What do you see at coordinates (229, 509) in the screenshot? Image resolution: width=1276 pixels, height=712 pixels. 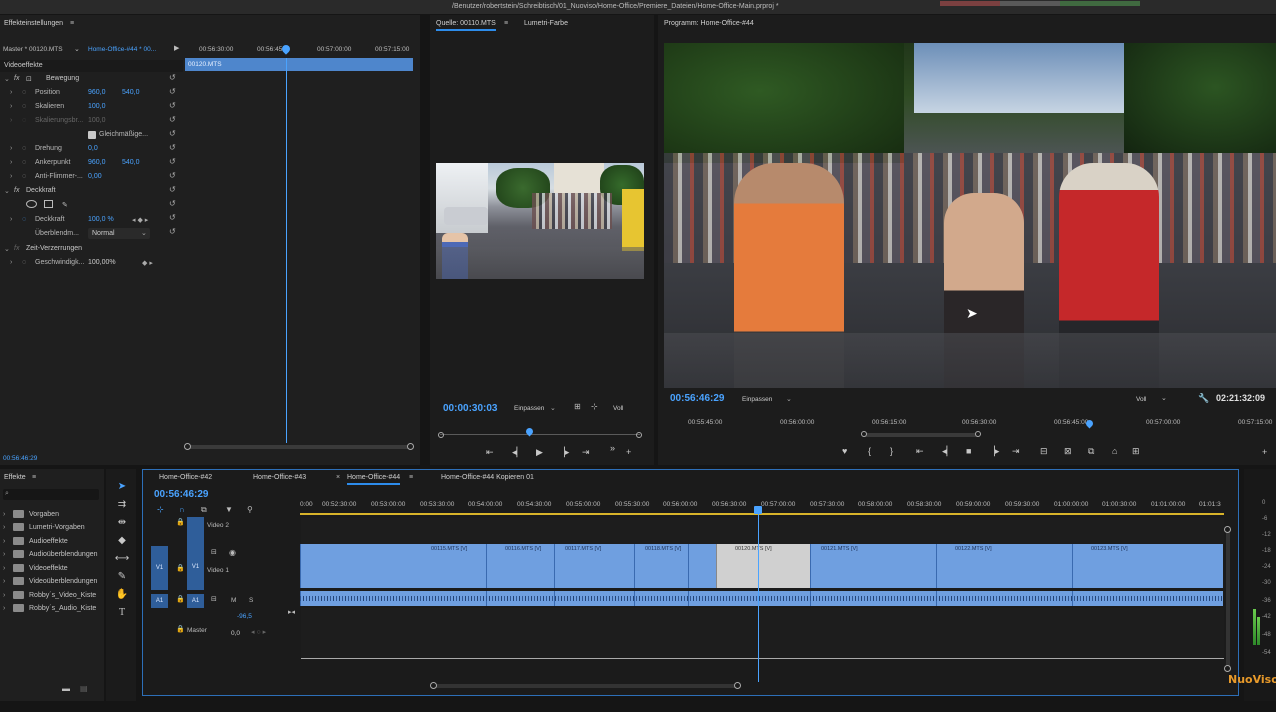 I see `marker-icon: ▼` at bounding box center [229, 509].